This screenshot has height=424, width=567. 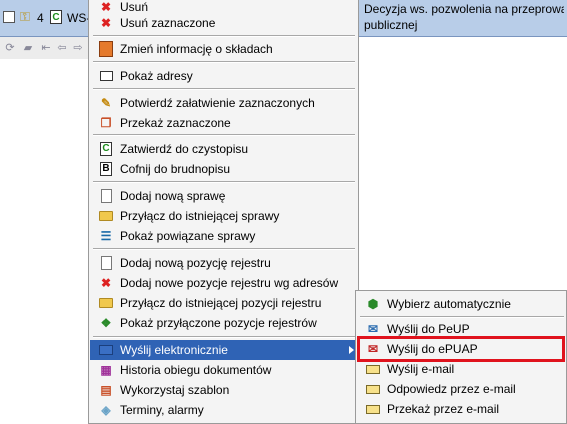 What do you see at coordinates (224, 23) in the screenshot?
I see `menu-item-delete-selected: ✖ Usuń zaznaczone` at bounding box center [224, 23].